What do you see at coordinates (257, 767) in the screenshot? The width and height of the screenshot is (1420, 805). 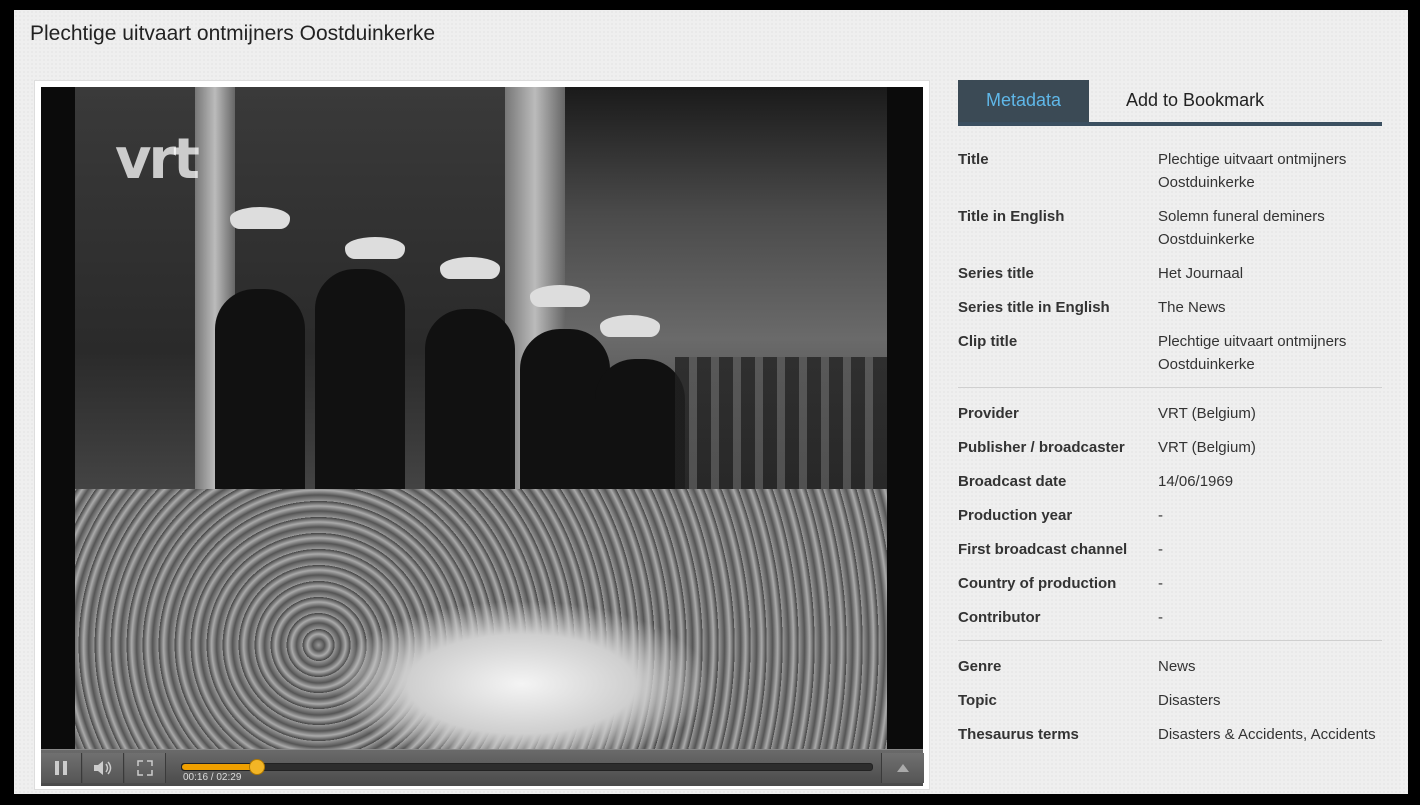 I see `progress-handle` at bounding box center [257, 767].